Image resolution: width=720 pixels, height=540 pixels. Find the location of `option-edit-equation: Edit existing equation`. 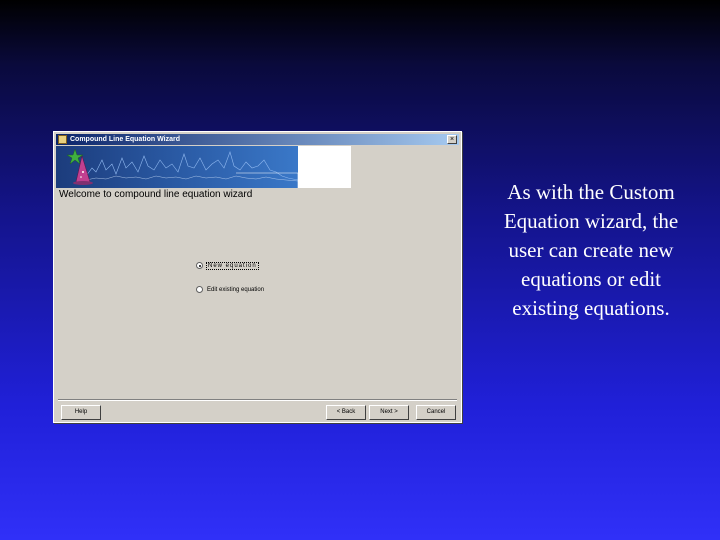

option-edit-equation: Edit existing equation is located at coordinates (230, 289).